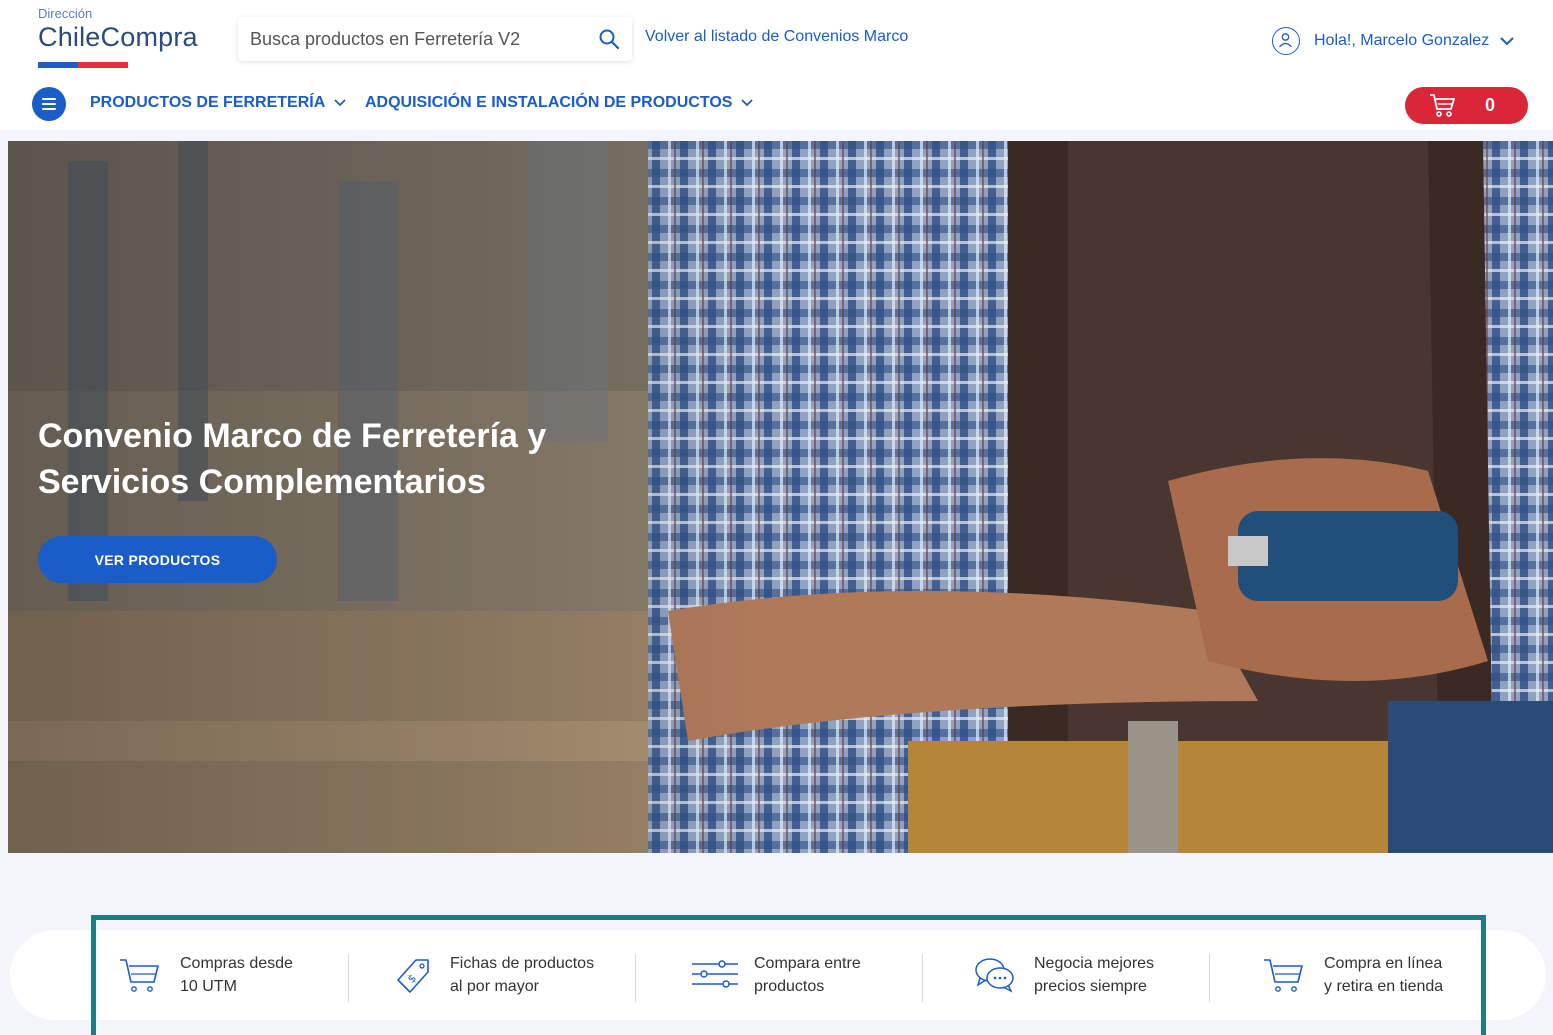  What do you see at coordinates (609, 39) in the screenshot?
I see `search-icon` at bounding box center [609, 39].